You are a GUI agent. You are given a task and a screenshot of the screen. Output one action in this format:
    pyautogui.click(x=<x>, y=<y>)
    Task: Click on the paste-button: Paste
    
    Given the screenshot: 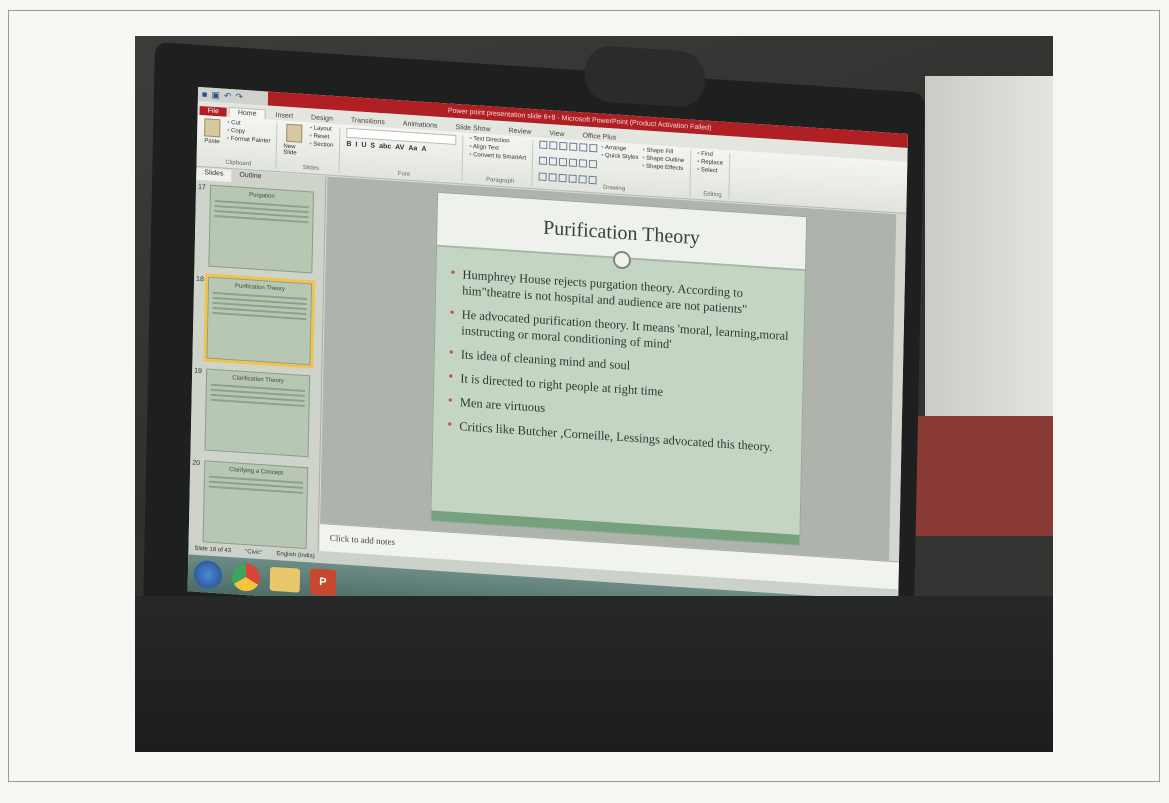 What is the action you would take?
    pyautogui.click(x=212, y=134)
    